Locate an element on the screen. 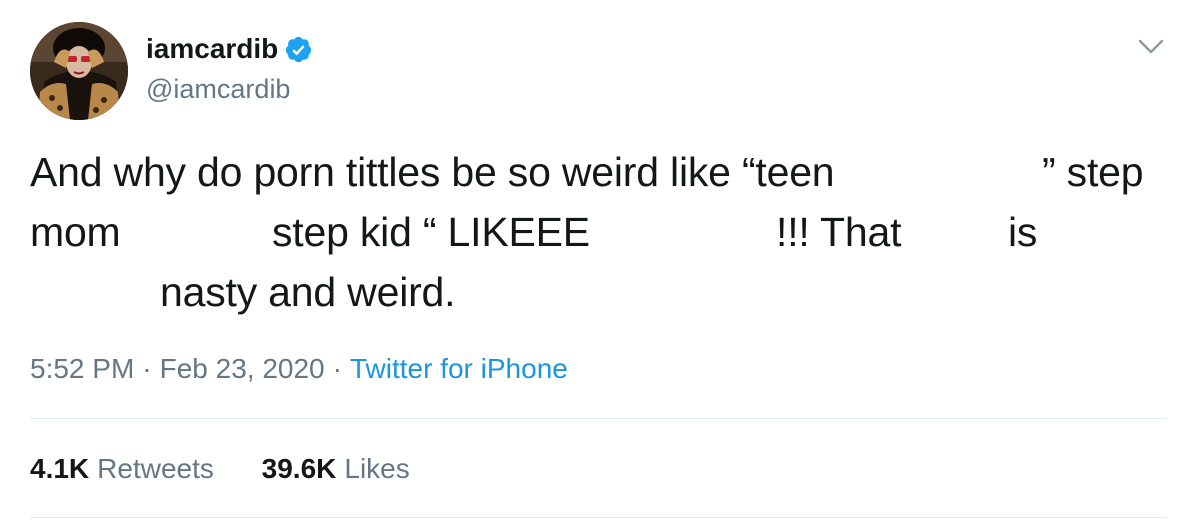 The height and width of the screenshot is (520, 1196). likes-label: Likes is located at coordinates (377, 468).